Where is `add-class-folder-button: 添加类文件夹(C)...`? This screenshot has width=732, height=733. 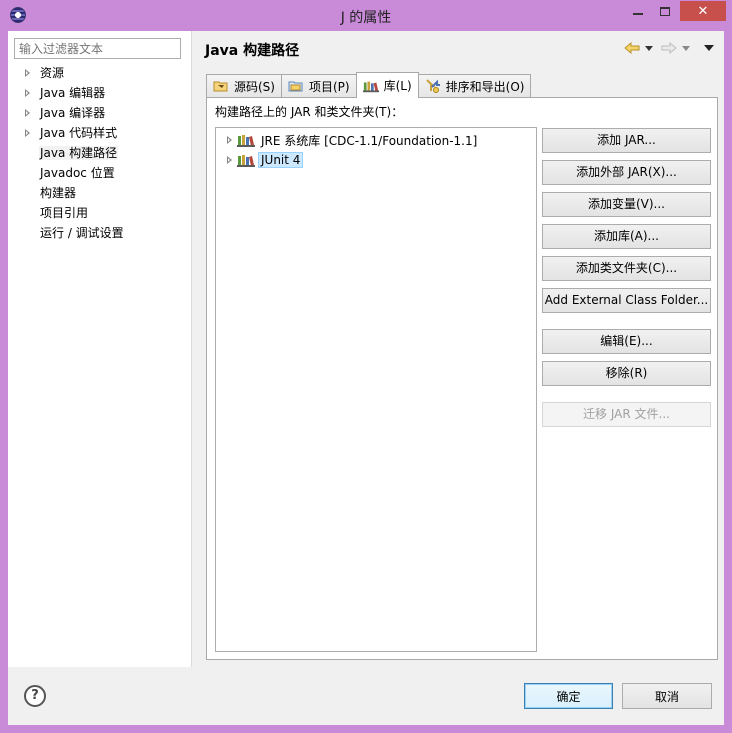
add-class-folder-button: 添加类文件夹(C)... is located at coordinates (626, 268).